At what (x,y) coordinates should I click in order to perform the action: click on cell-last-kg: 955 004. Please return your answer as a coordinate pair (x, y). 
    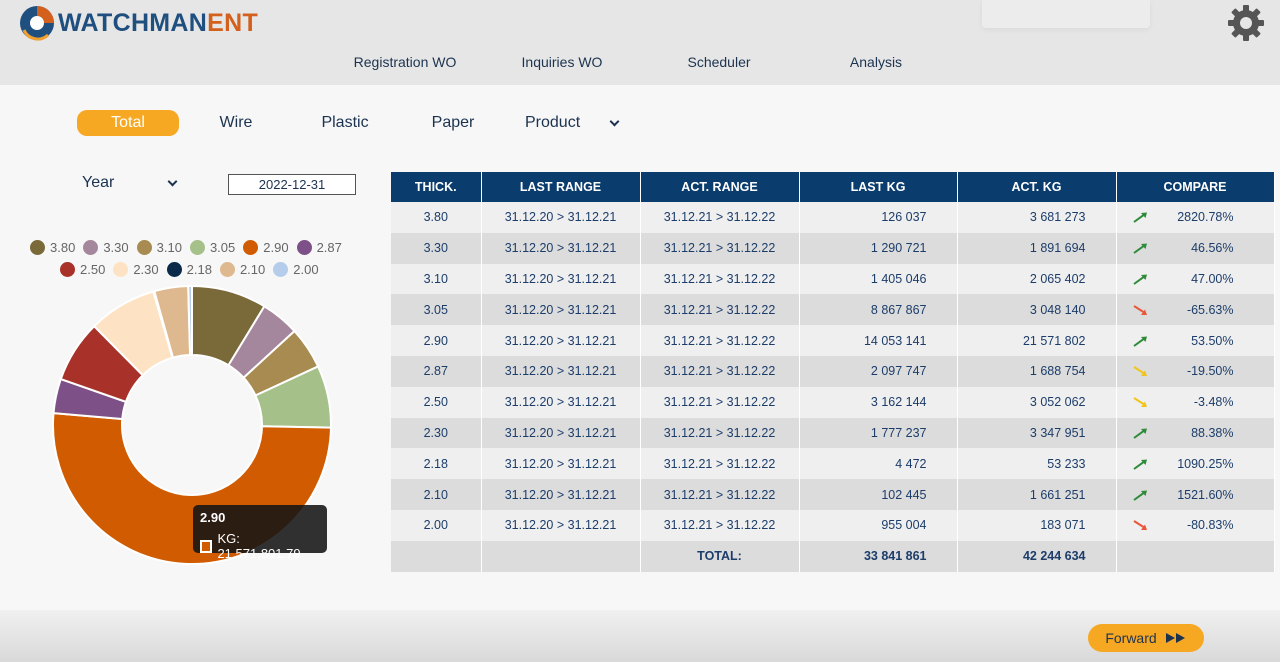
    Looking at the image, I should click on (878, 525).